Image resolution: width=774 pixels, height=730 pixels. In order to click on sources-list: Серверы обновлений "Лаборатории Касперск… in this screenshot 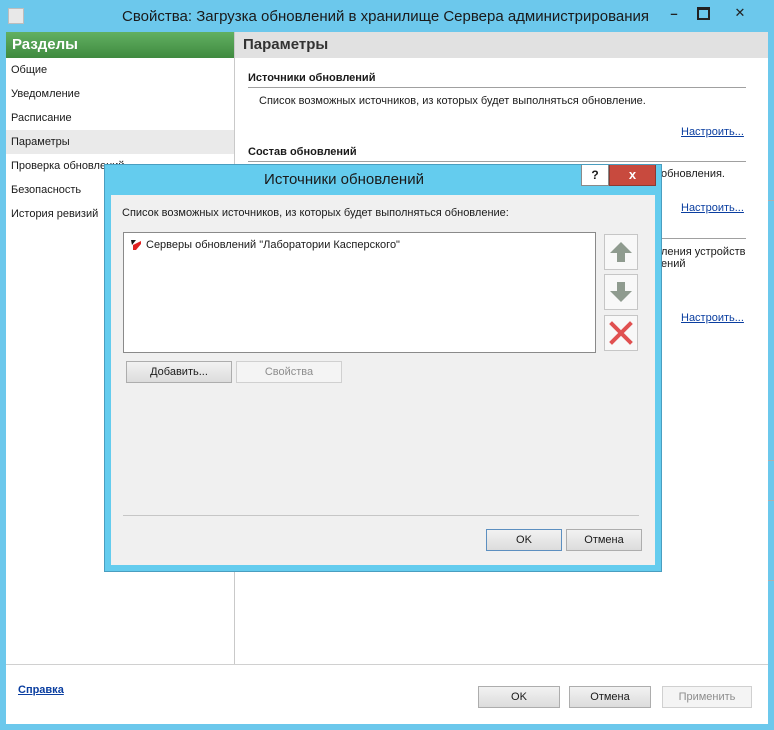, I will do `click(359, 292)`.